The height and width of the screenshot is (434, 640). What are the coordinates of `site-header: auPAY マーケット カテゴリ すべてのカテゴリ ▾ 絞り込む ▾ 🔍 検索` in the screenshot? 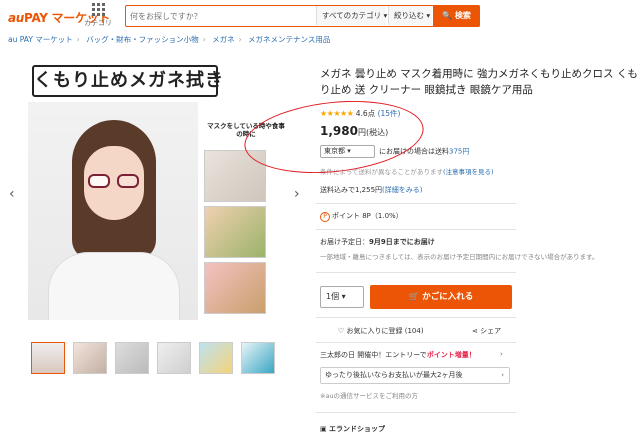 It's located at (320, 16).